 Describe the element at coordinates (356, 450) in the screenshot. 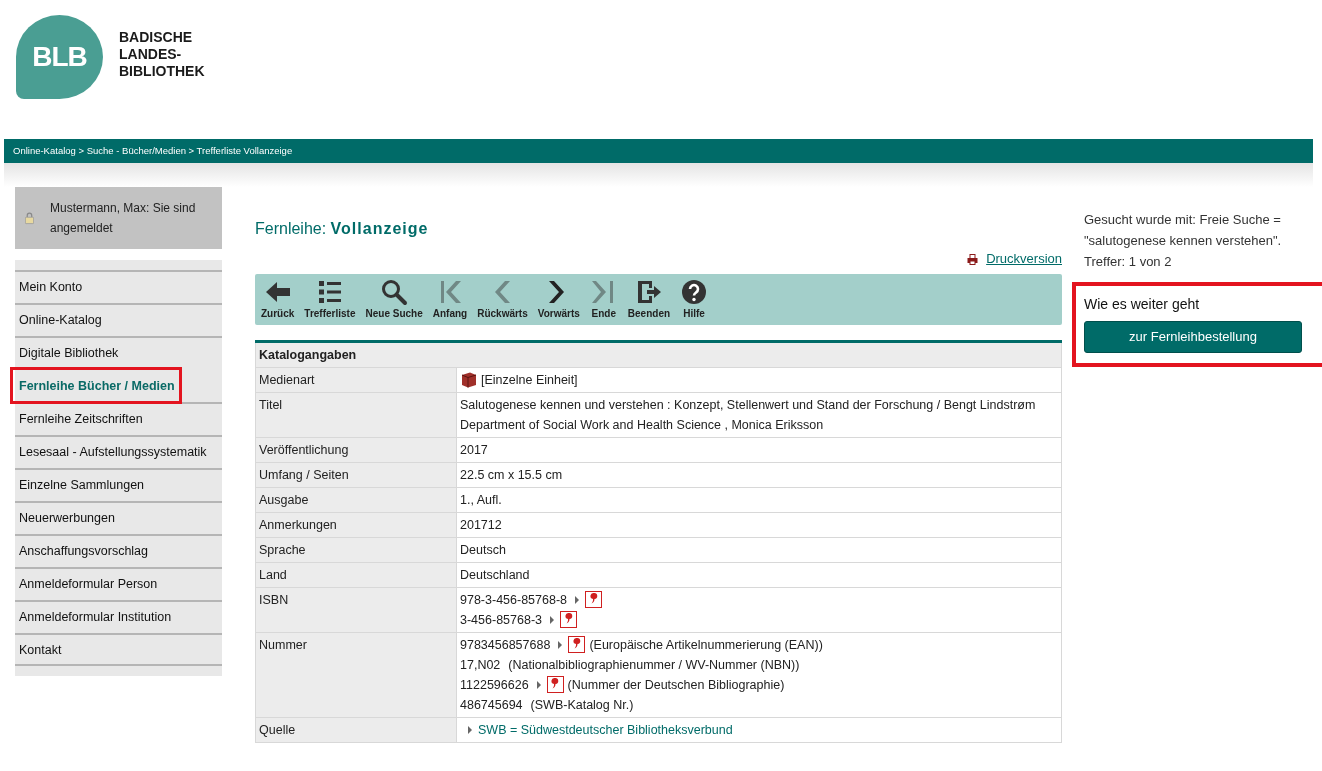

I see `field-label: Veröffentlichung` at that location.